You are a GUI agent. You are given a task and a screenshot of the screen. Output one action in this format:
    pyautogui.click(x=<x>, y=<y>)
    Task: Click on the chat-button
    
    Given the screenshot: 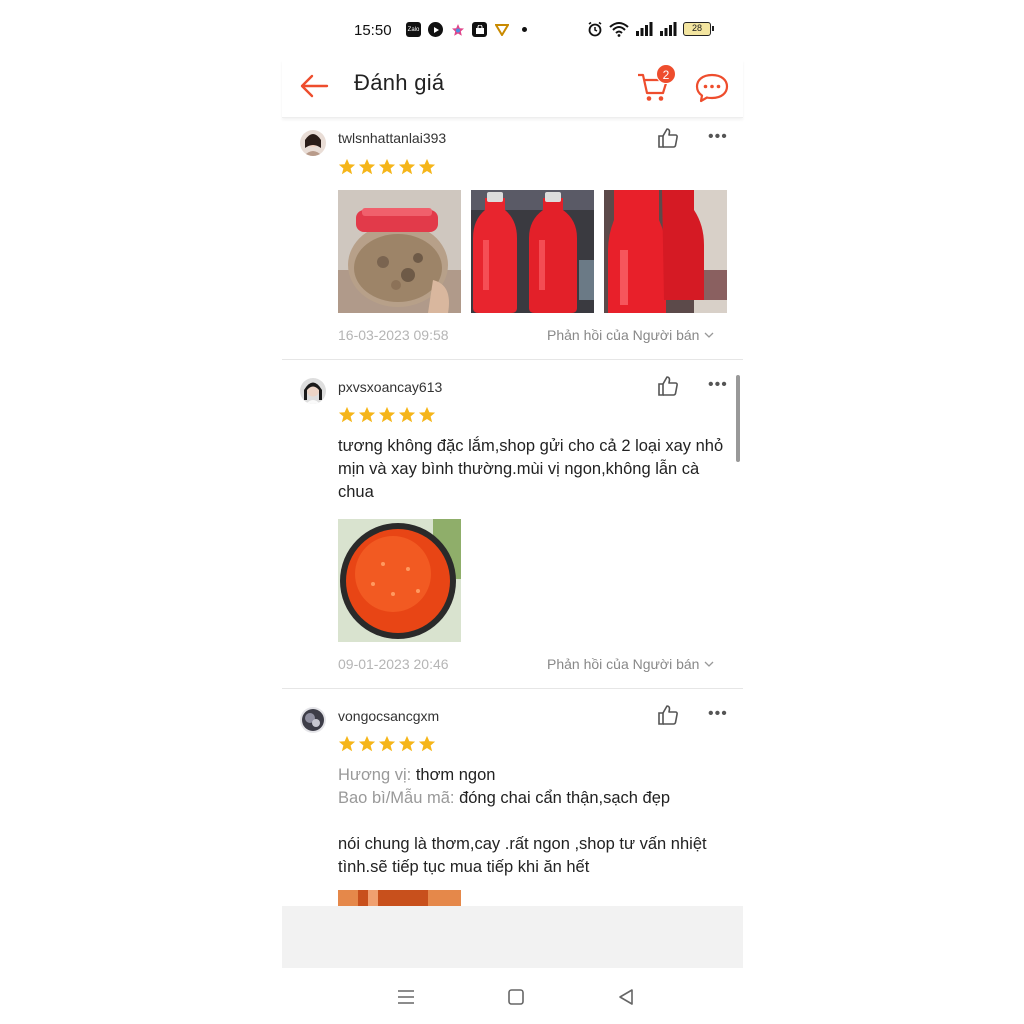 What is the action you would take?
    pyautogui.click(x=714, y=86)
    